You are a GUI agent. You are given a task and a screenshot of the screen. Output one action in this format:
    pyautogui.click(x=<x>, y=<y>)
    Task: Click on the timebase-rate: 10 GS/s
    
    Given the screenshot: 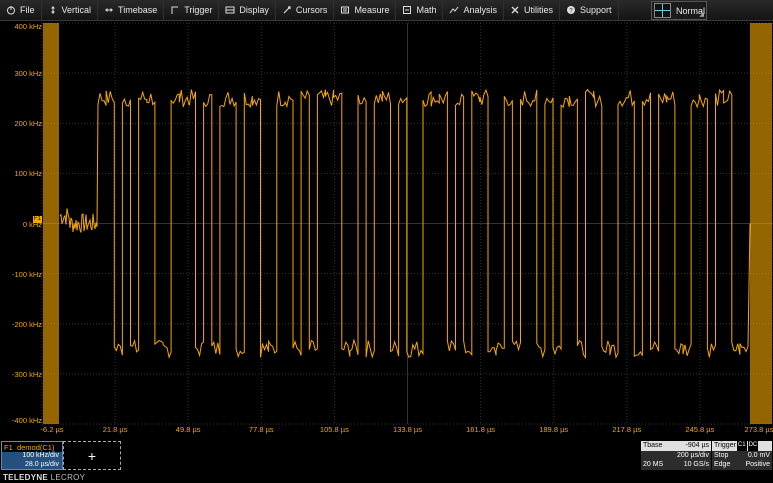 What is the action you would take?
    pyautogui.click(x=696, y=464)
    